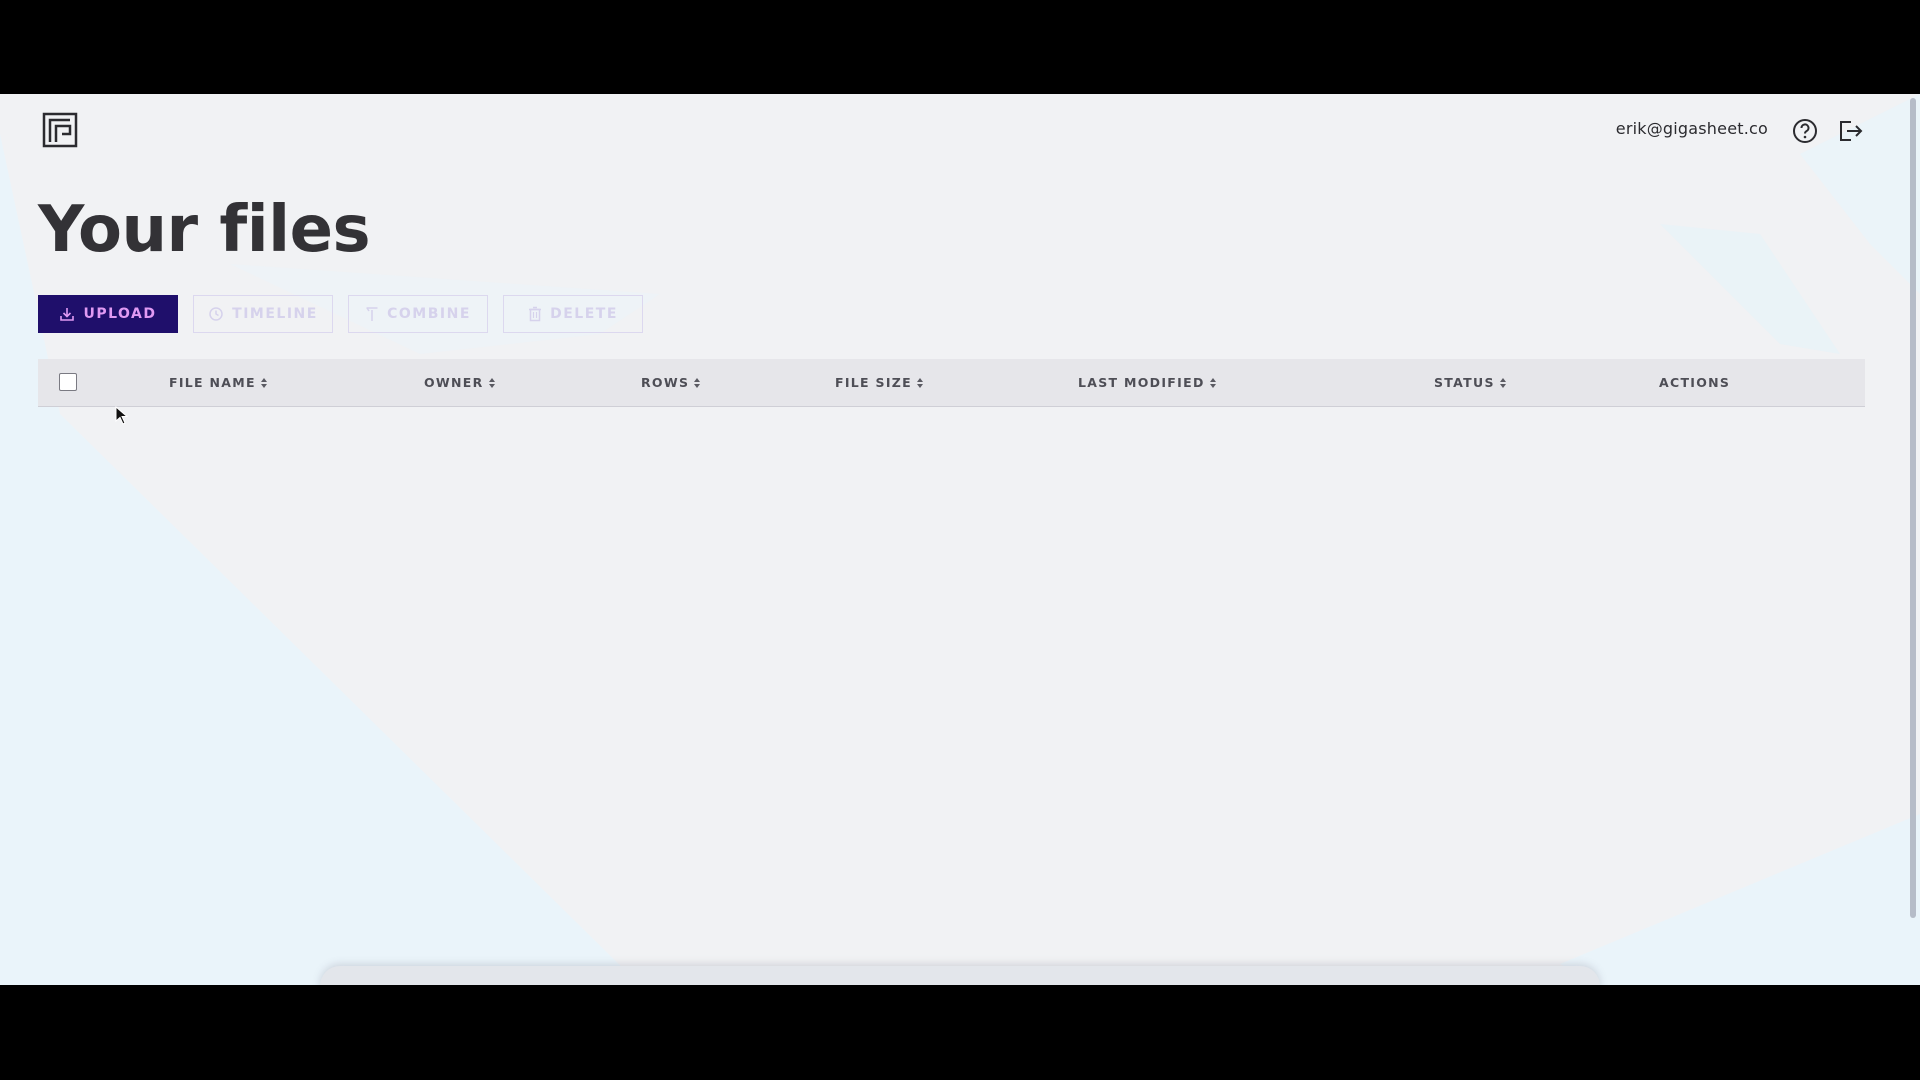 The height and width of the screenshot is (1080, 1920). What do you see at coordinates (1913, 508) in the screenshot?
I see `vertical-scrollbar` at bounding box center [1913, 508].